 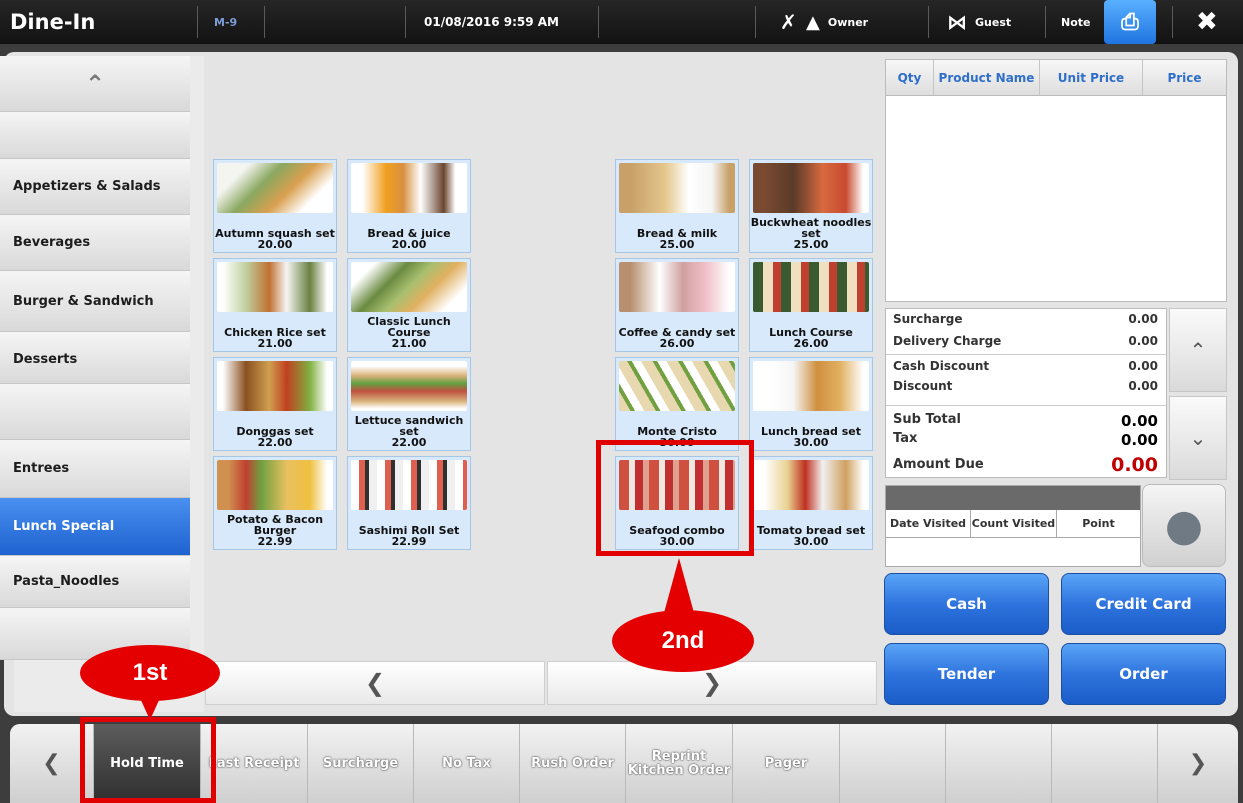 What do you see at coordinates (1198, 763) in the screenshot?
I see `toolbar-next-button: ❯` at bounding box center [1198, 763].